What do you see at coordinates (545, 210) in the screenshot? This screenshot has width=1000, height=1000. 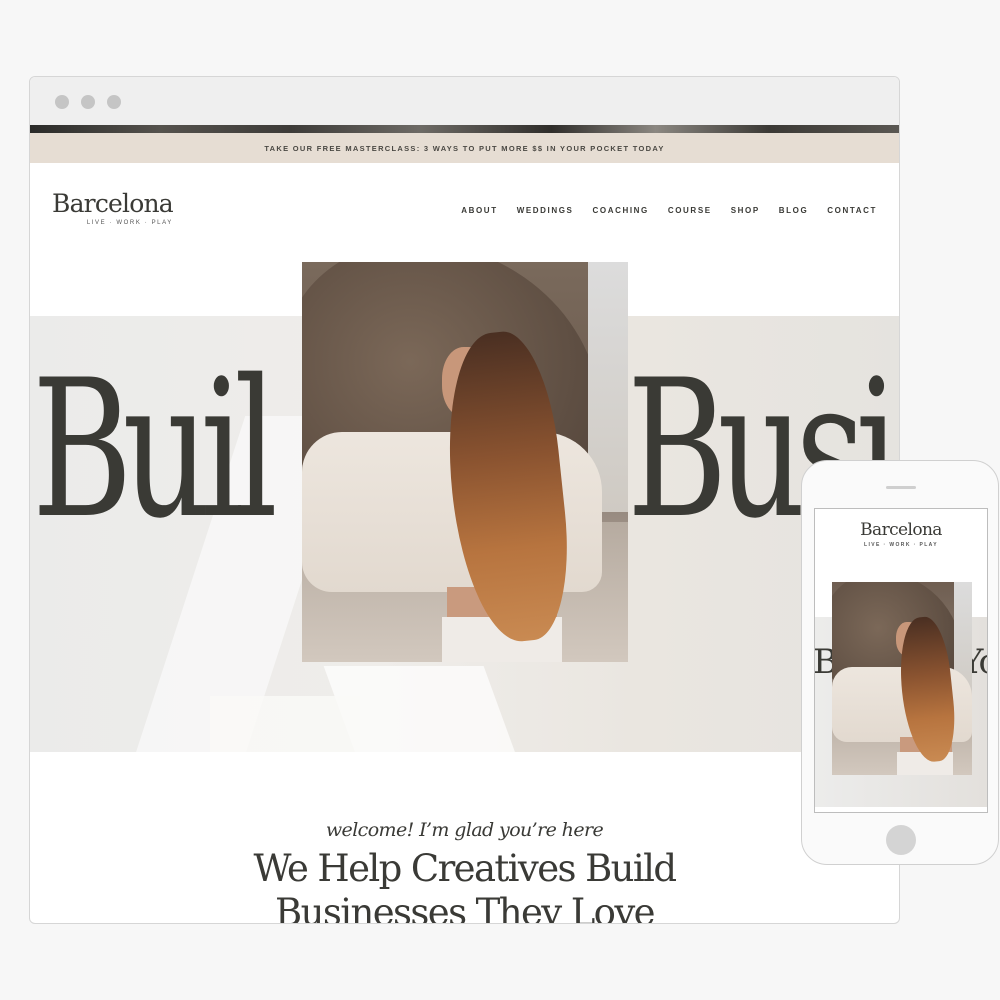 I see `nav-weddings: WEDDINGS` at bounding box center [545, 210].